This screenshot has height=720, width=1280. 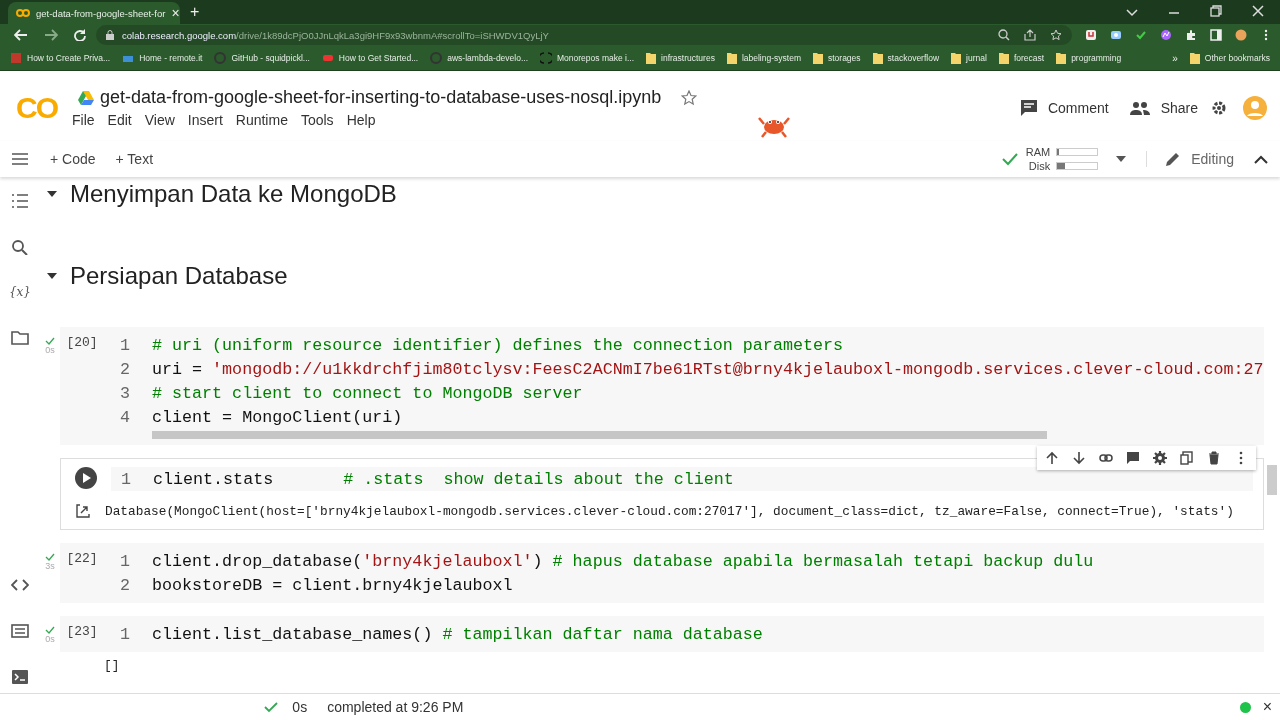 I want to click on editing-button: Editing, so click(x=1190, y=159).